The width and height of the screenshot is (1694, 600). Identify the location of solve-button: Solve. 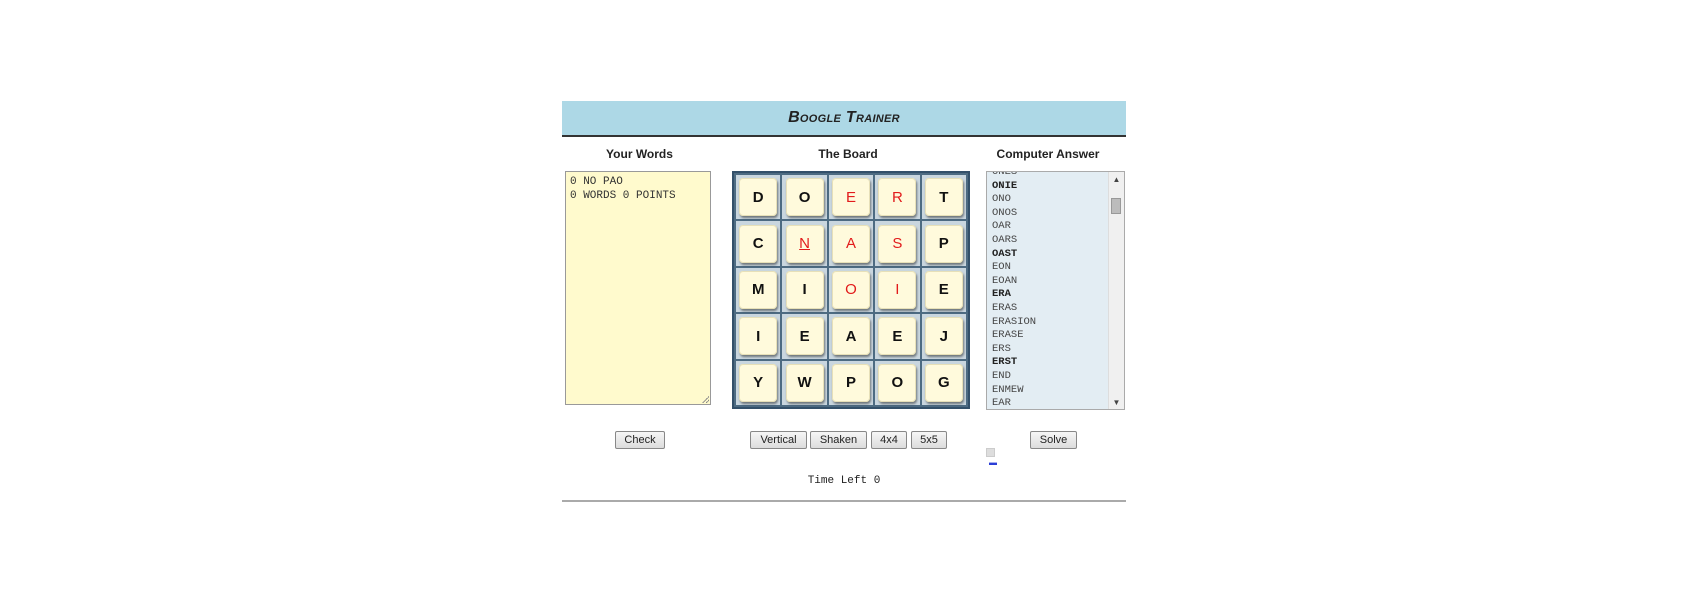
(1053, 440).